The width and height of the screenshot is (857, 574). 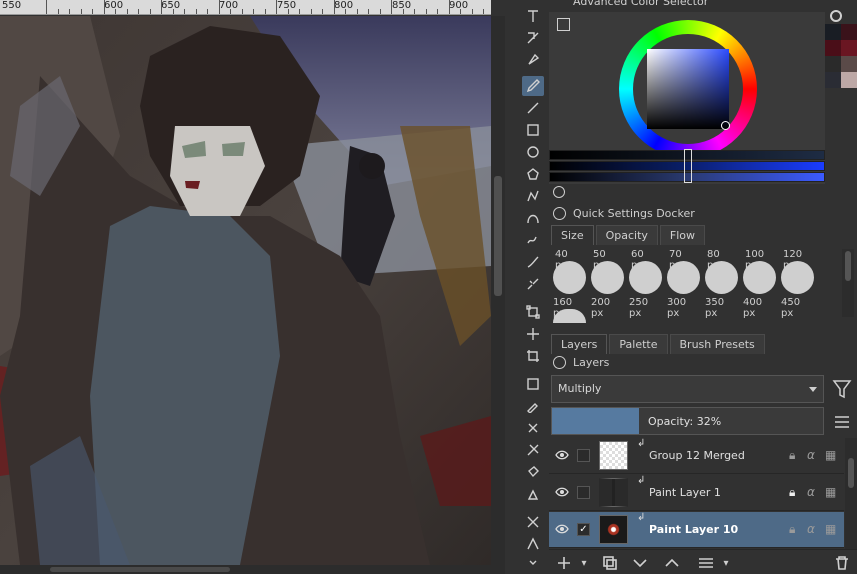 What do you see at coordinates (626, 235) in the screenshot?
I see `tab-opacity: Opacity` at bounding box center [626, 235].